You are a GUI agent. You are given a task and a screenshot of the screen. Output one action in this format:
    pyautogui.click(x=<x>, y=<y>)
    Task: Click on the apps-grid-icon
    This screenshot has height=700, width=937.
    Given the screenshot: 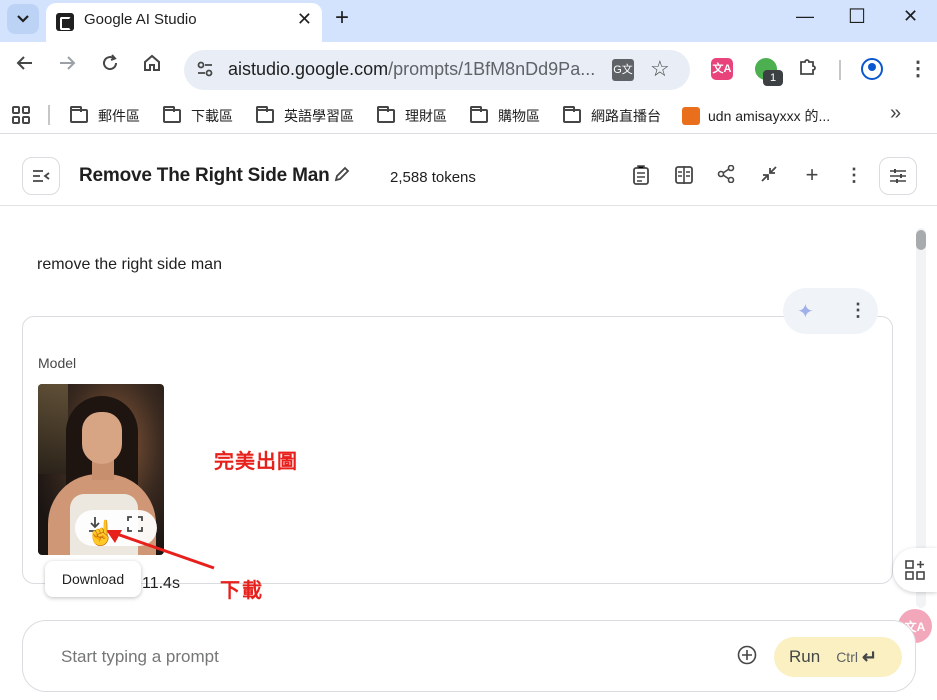 What is the action you would take?
    pyautogui.click(x=21, y=115)
    